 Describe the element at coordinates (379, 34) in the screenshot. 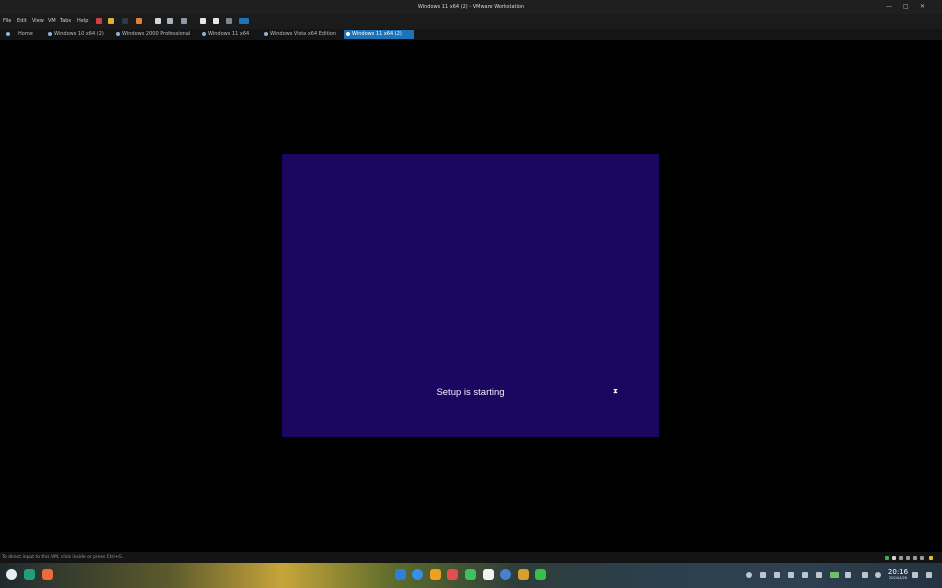

I see `tab-windows-11-x64-2: Windows 11 x64 (2)` at that location.